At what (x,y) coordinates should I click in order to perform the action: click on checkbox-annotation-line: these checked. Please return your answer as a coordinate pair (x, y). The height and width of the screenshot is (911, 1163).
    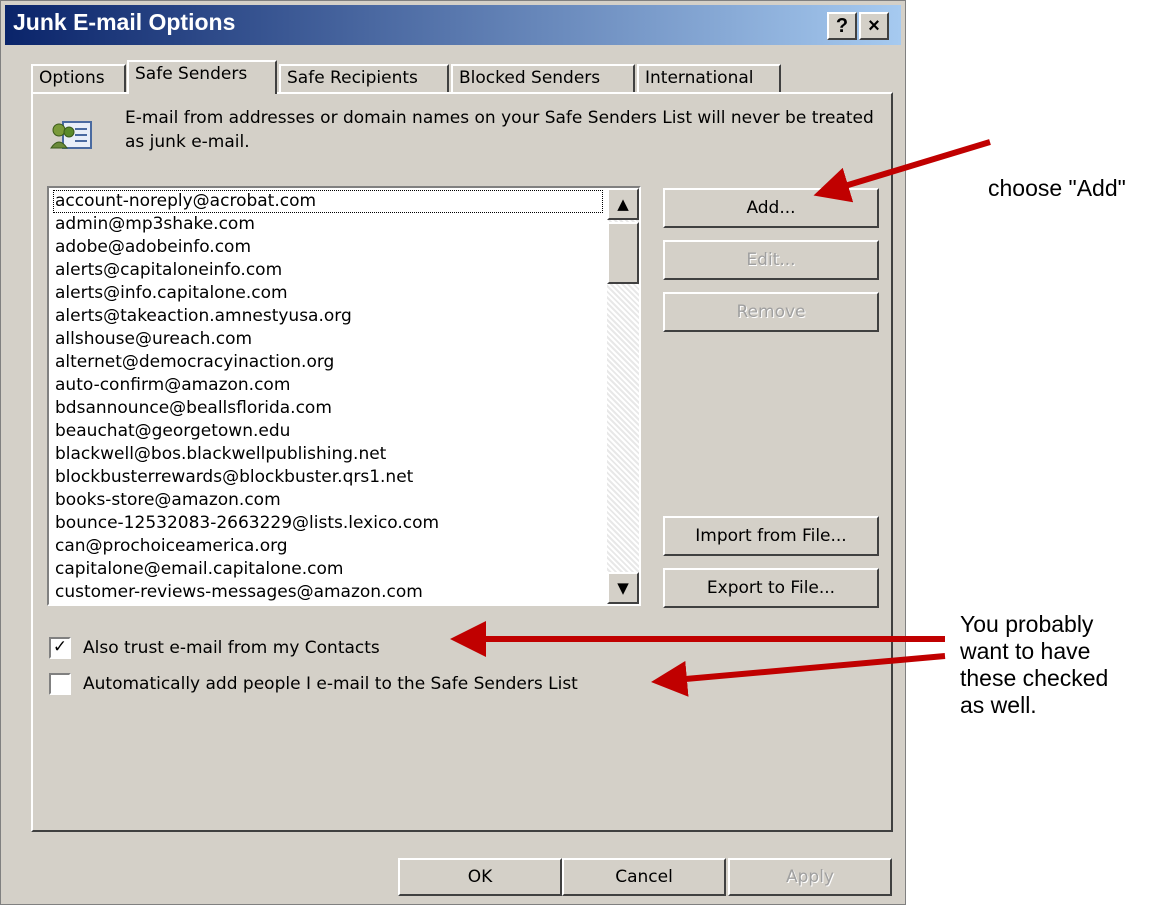
    Looking at the image, I should click on (1034, 678).